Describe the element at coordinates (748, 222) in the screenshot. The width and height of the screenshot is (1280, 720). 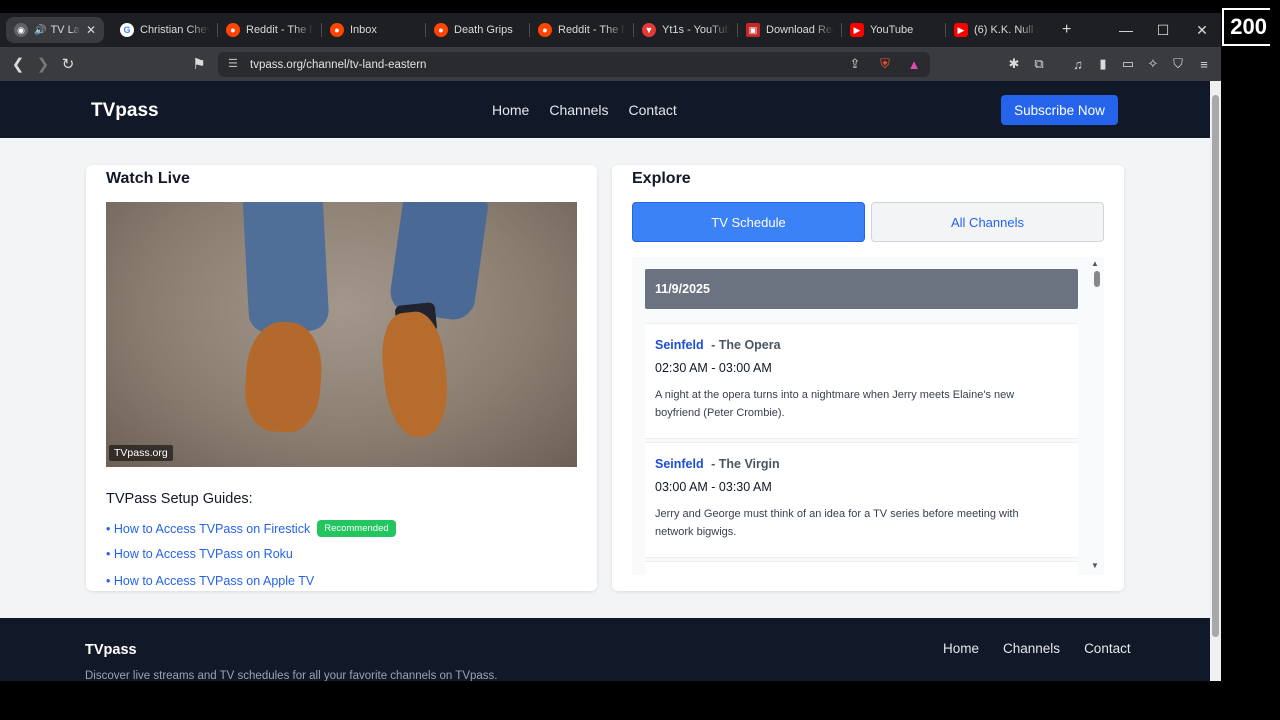
I see `tab-tv-schedule: TV Schedule` at that location.